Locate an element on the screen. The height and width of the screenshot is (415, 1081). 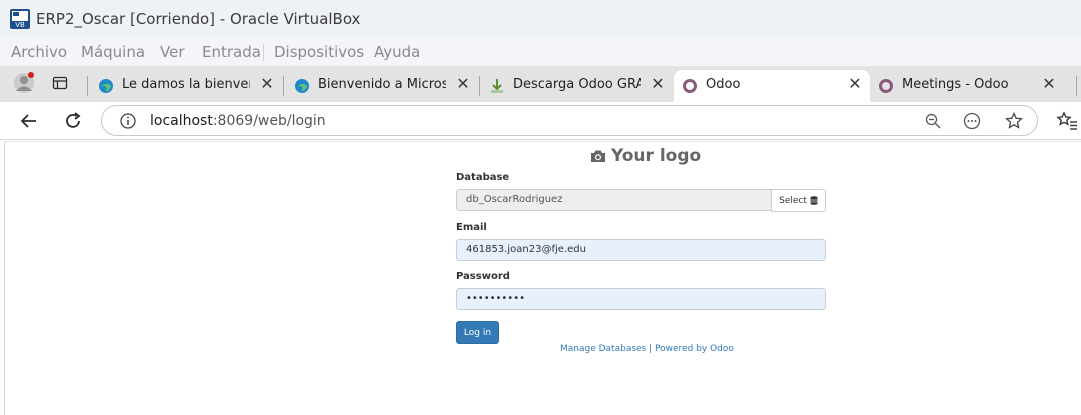
menu-entrada: Entrada is located at coordinates (231, 52).